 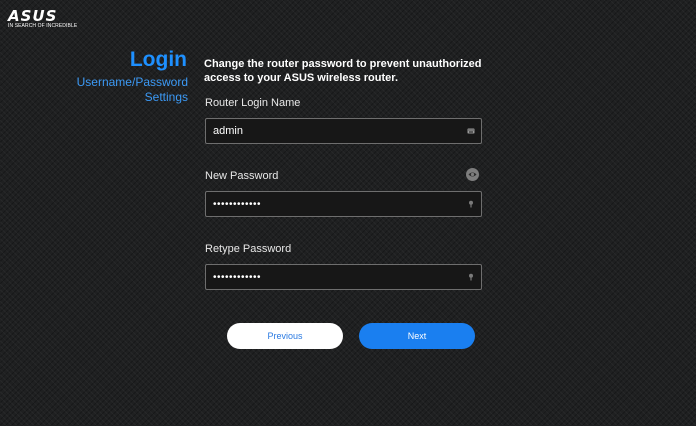 What do you see at coordinates (158, 59) in the screenshot?
I see `page-title: Login` at bounding box center [158, 59].